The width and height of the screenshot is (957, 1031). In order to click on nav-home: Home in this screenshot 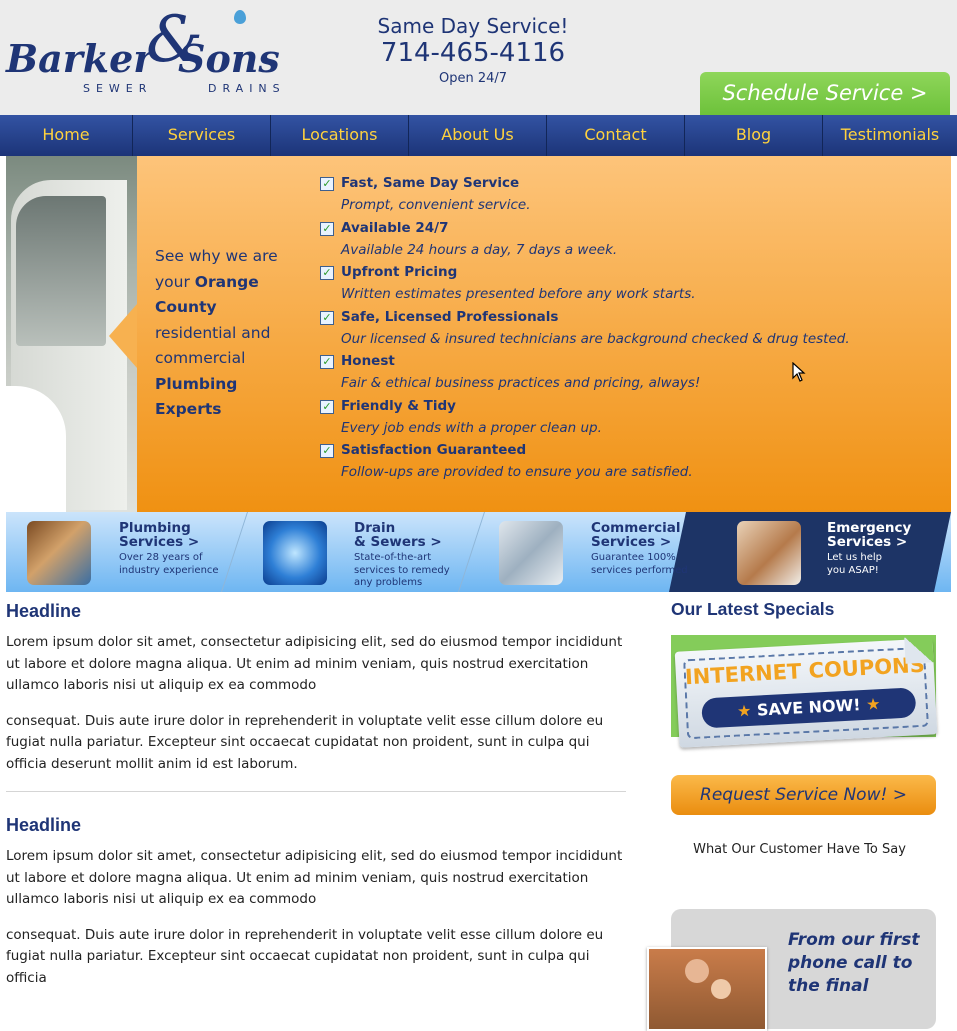, I will do `click(66, 135)`.